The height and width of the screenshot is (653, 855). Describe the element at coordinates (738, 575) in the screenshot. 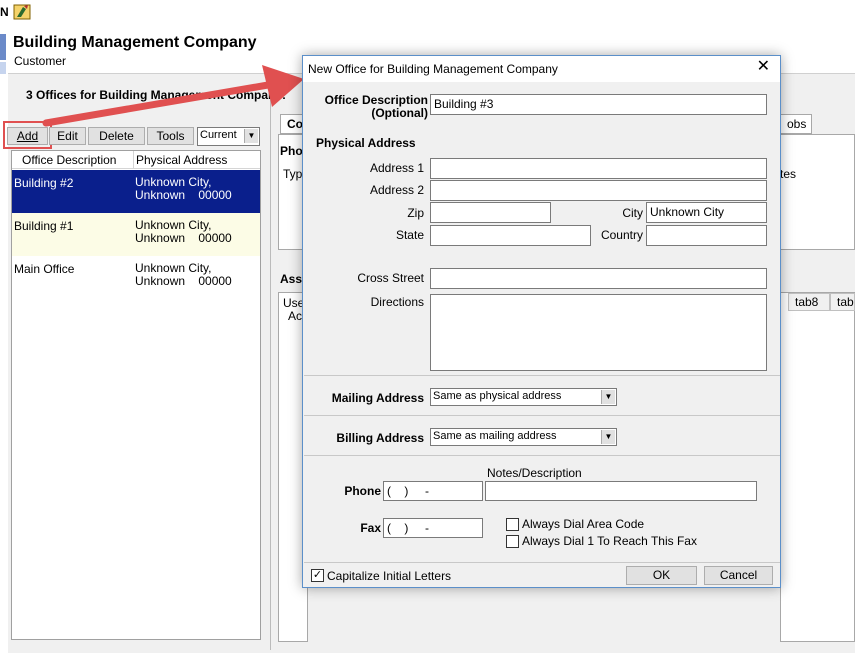

I see `cancel-button: Cancel` at that location.